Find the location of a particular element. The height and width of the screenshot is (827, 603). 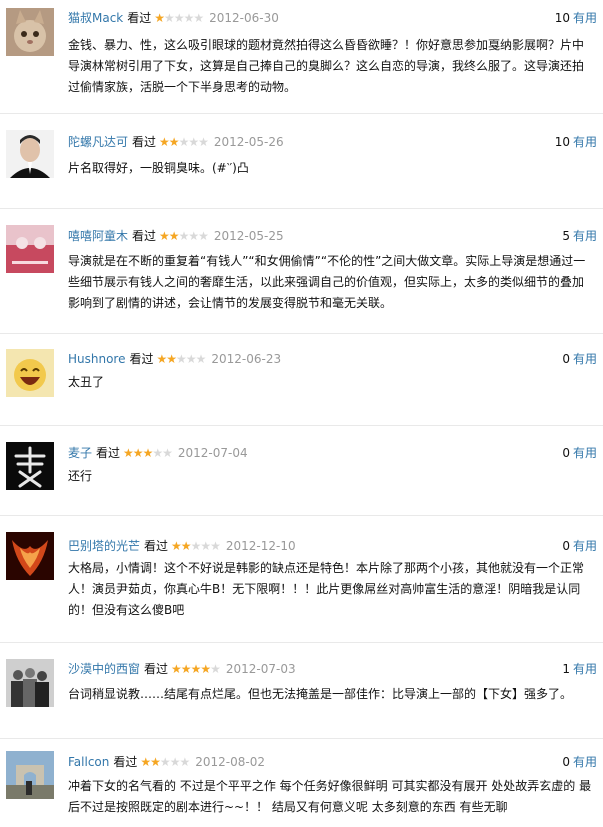

review-text: 还行 is located at coordinates (80, 476).